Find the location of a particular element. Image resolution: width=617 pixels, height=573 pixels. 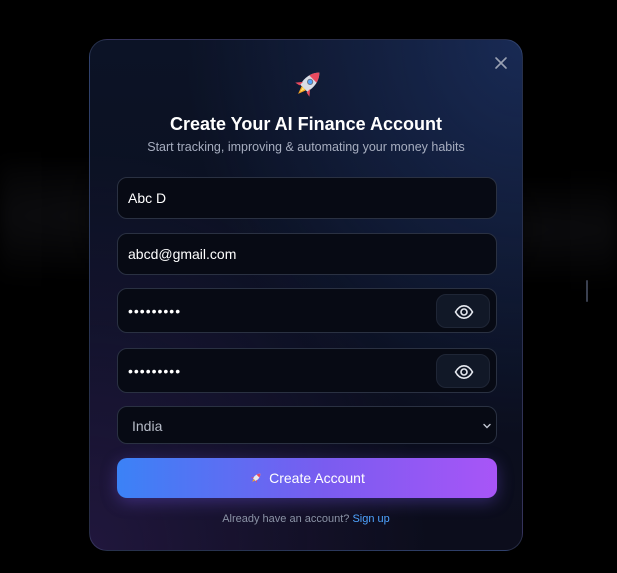

country-select-value: India is located at coordinates (147, 426).